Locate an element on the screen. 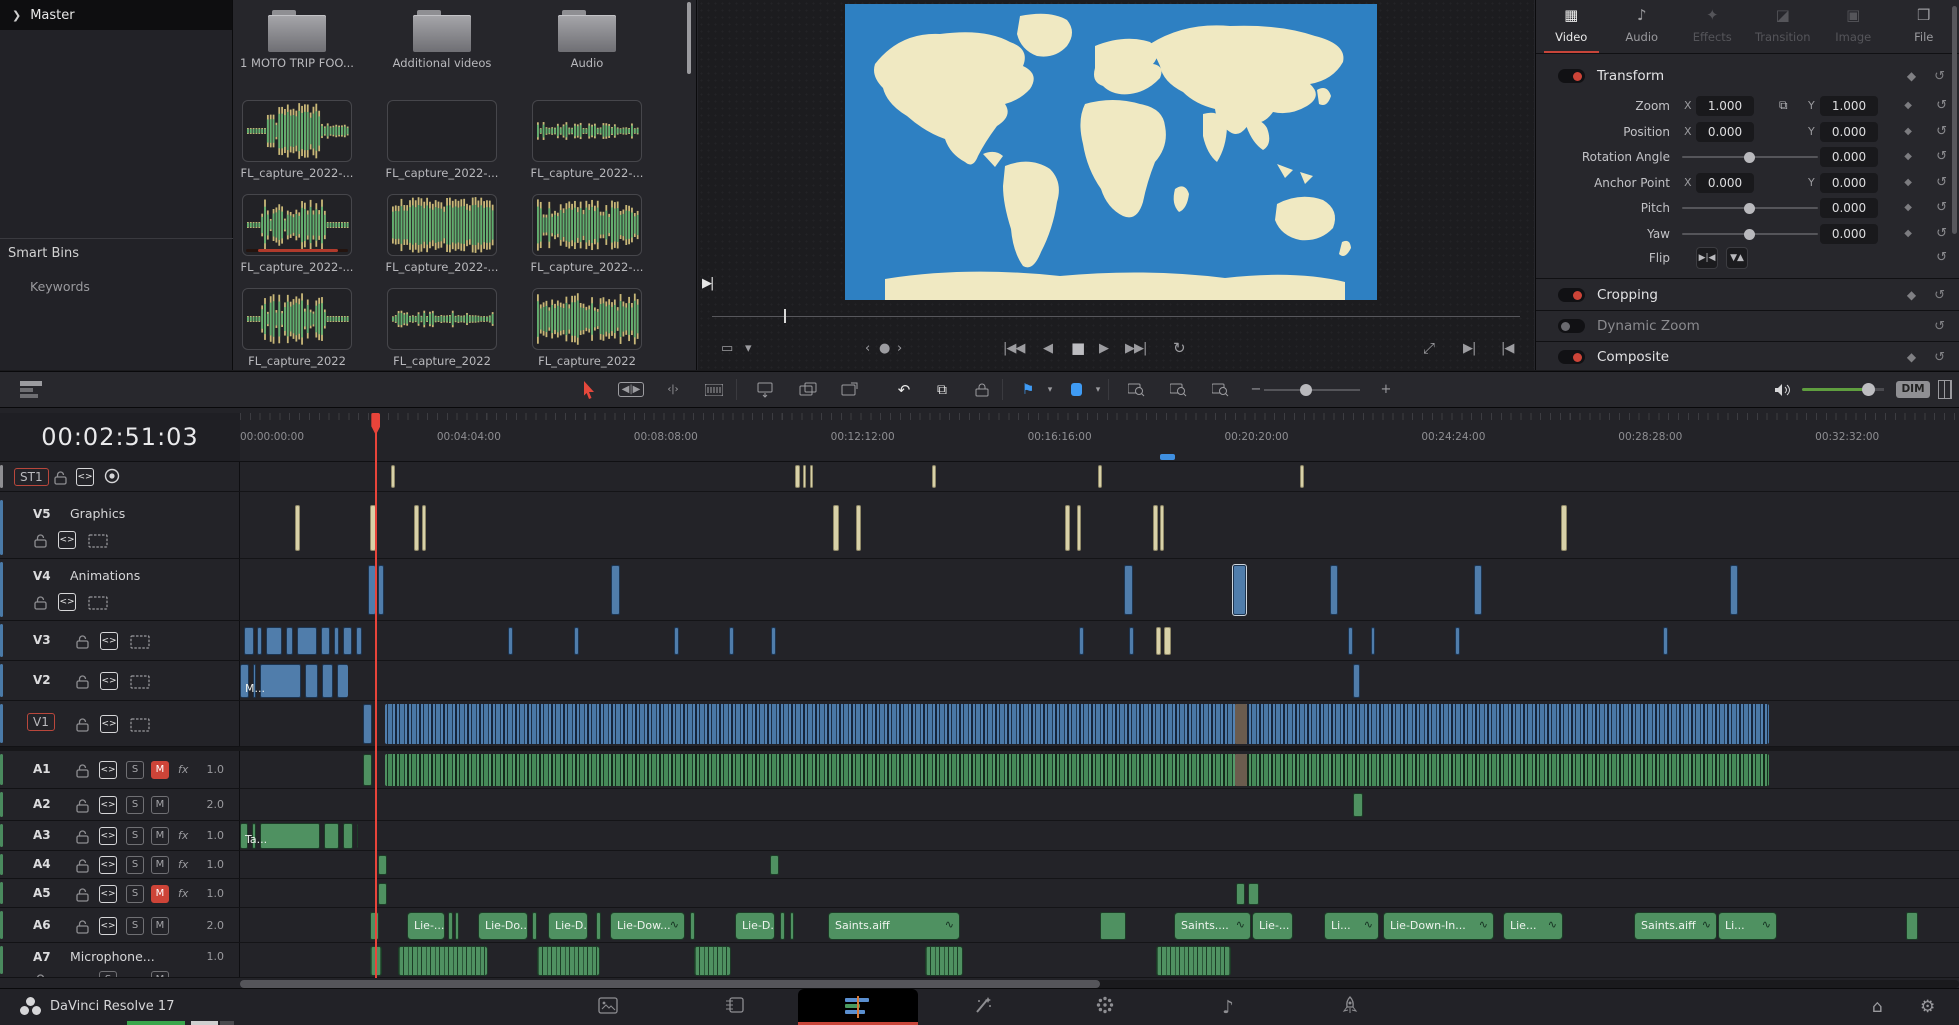 The height and width of the screenshot is (1025, 1959). subtitle-track-badge: ST1 is located at coordinates (31, 477).